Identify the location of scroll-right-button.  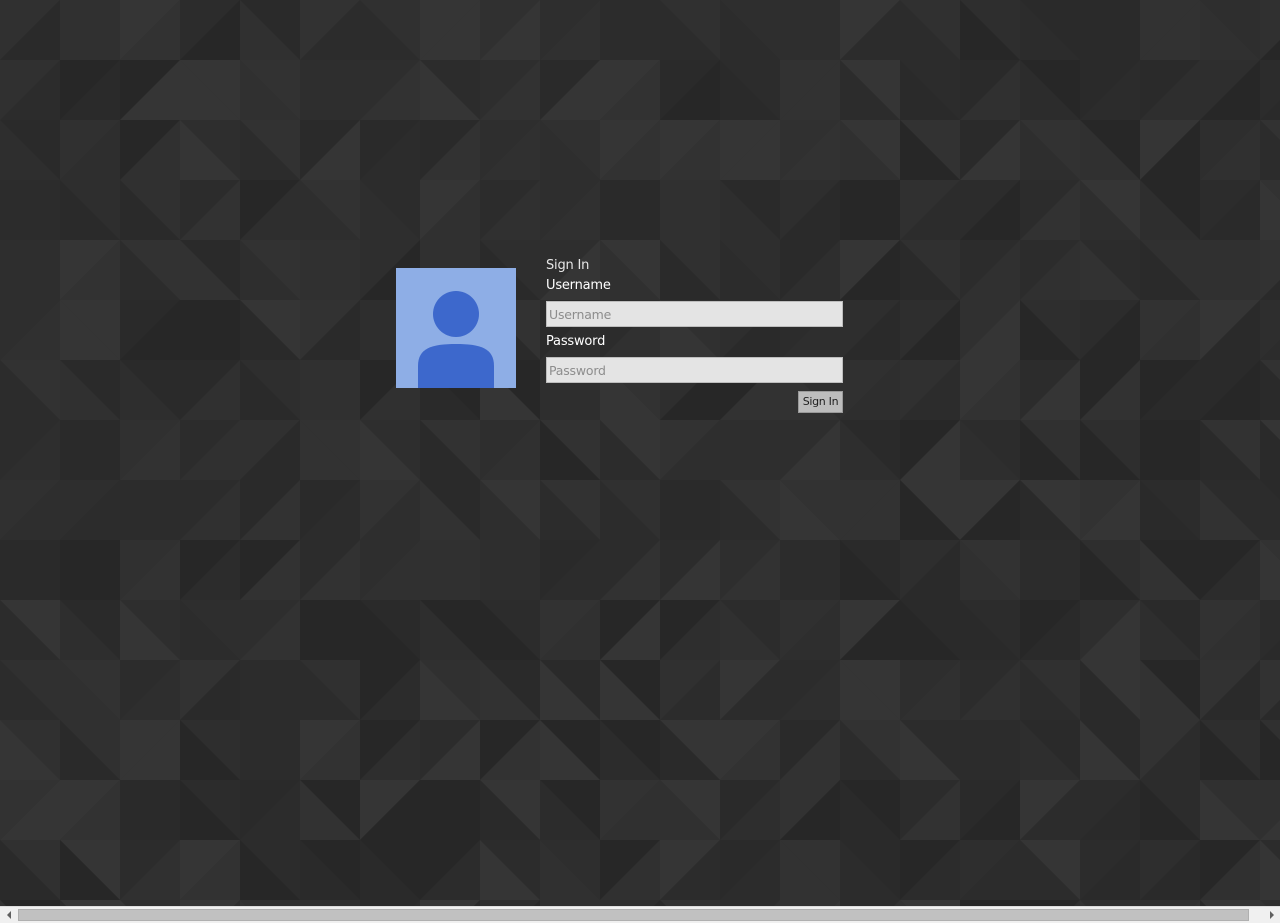
(1271, 915).